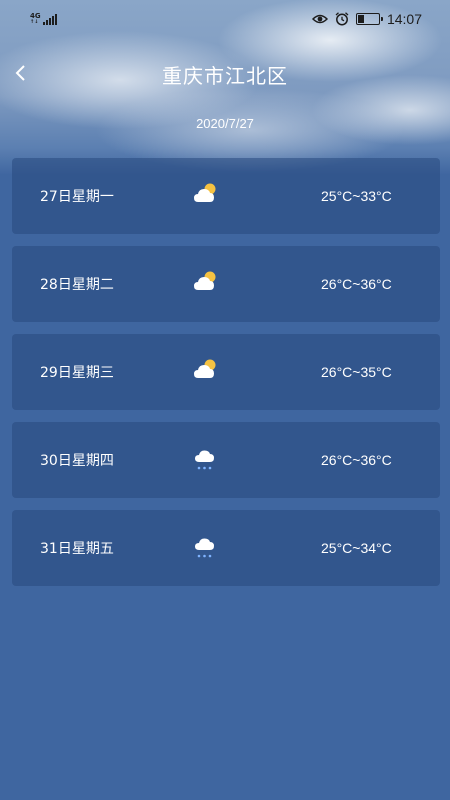 Image resolution: width=450 pixels, height=800 pixels. What do you see at coordinates (226, 548) in the screenshot?
I see `forecast-card: 31日星期五 25°C~34°C` at bounding box center [226, 548].